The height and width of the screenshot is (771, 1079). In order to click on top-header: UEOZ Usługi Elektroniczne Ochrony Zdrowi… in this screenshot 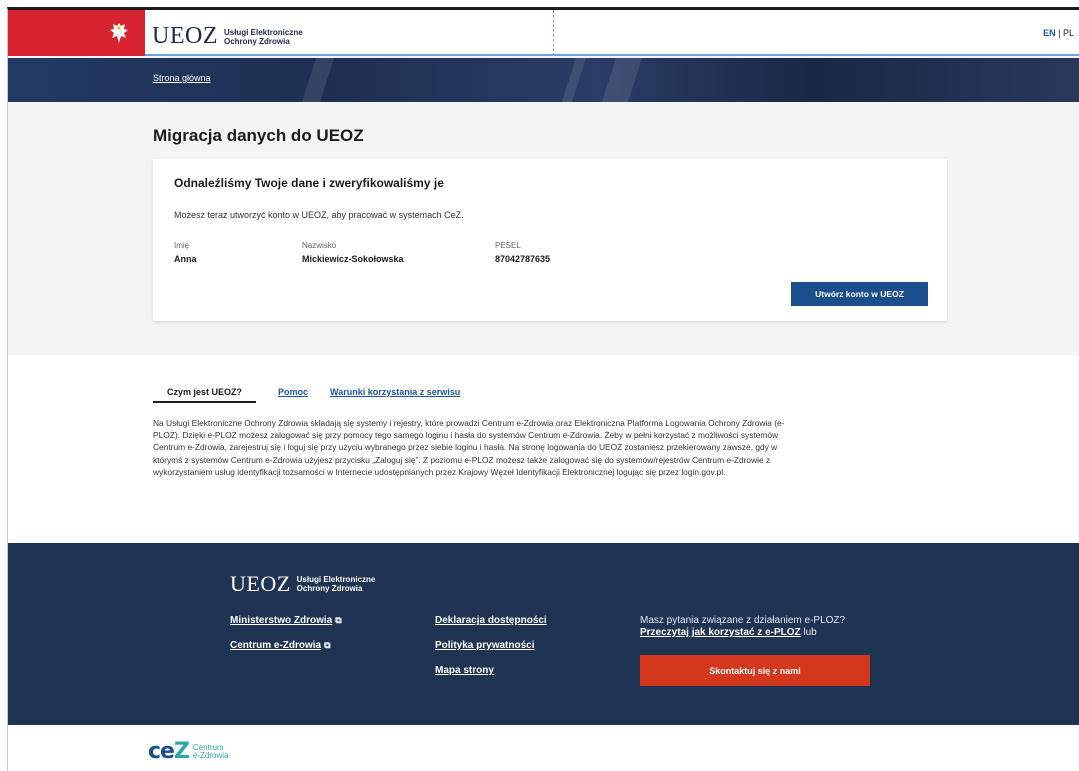, I will do `click(543, 33)`.